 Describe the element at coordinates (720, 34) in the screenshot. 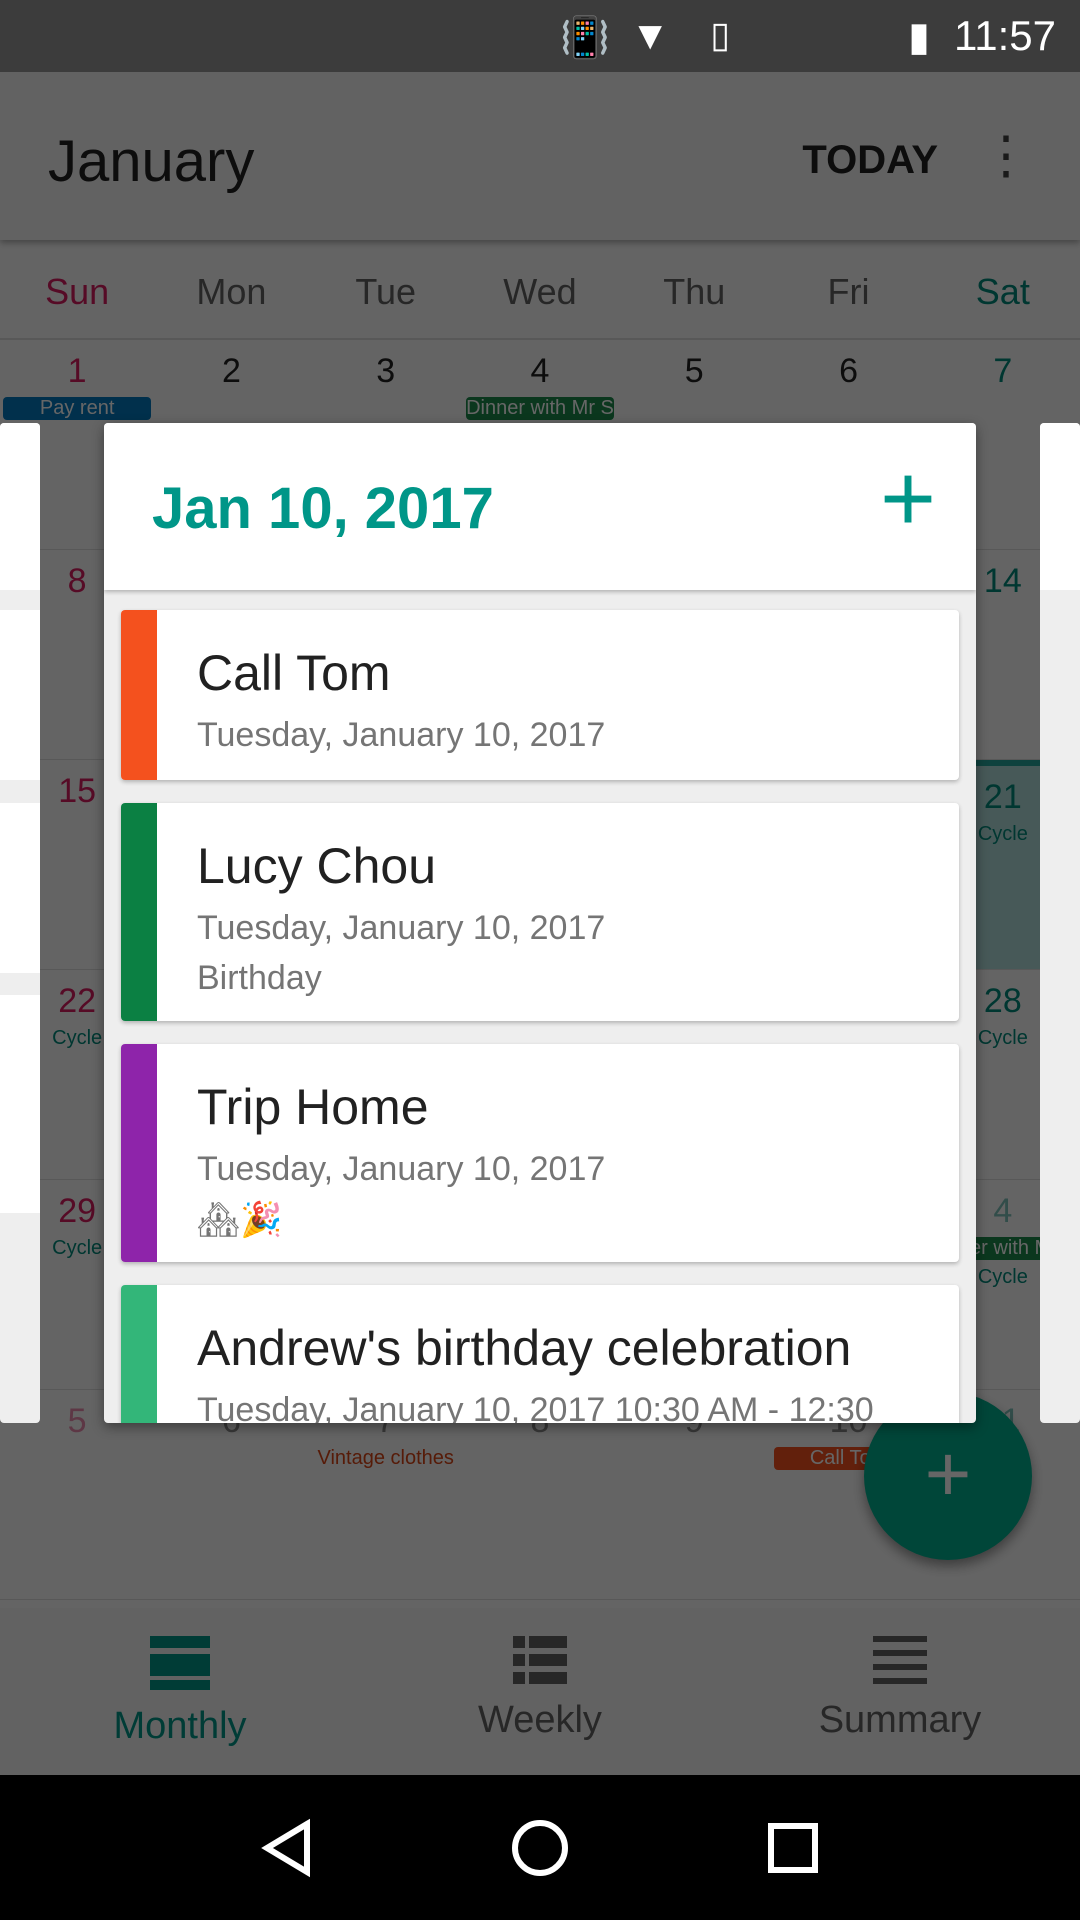

I see `no-sim-icon: ▯` at that location.